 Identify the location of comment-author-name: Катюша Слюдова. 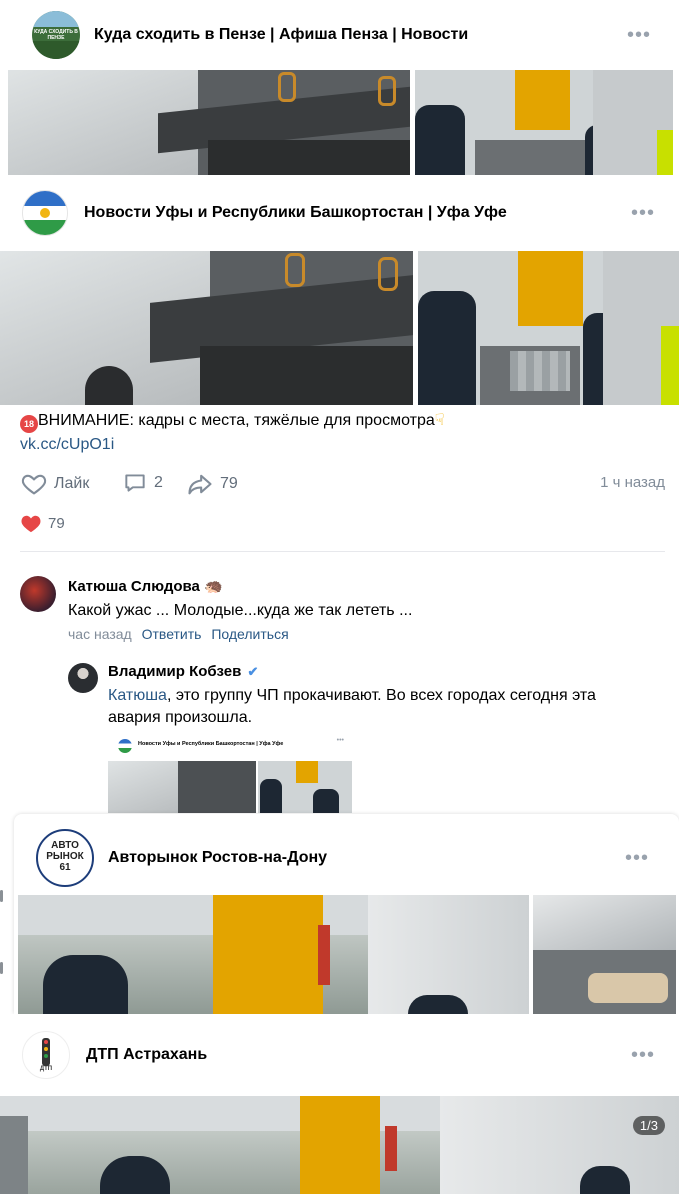
(134, 586).